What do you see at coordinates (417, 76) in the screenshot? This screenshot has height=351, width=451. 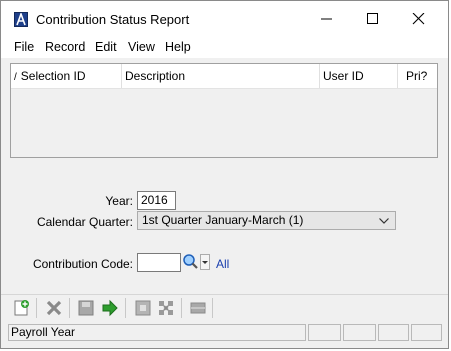 I see `column-pri: Pri?` at bounding box center [417, 76].